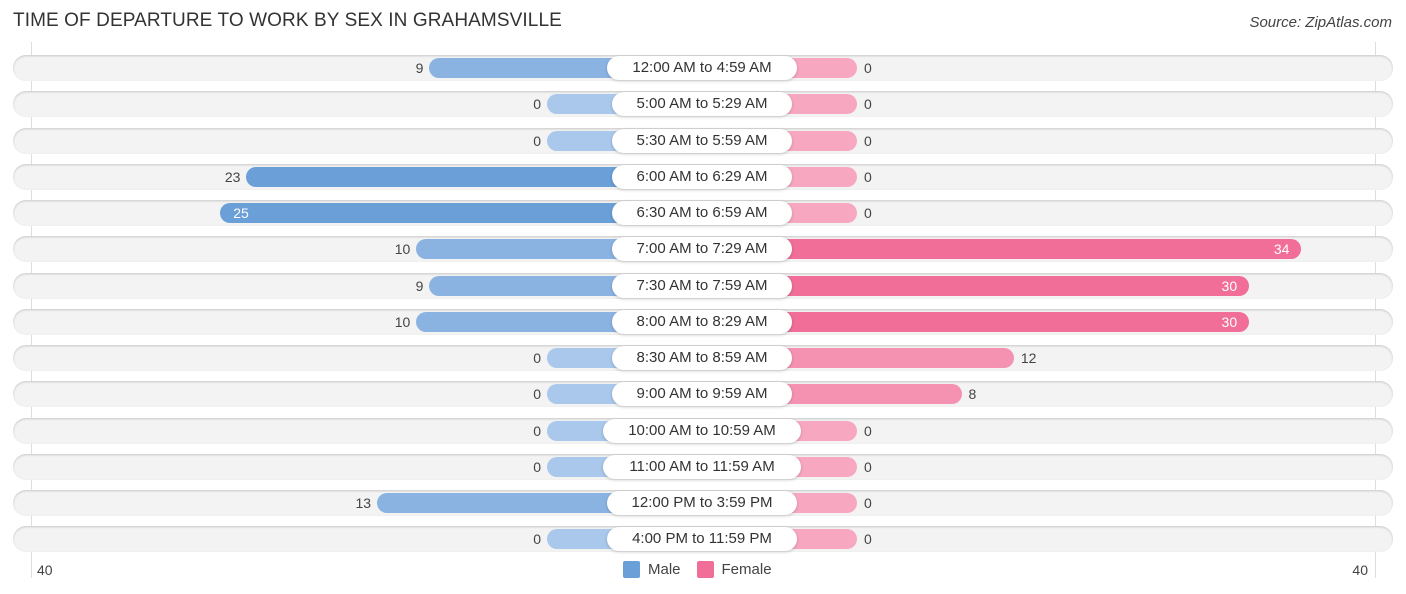 This screenshot has height=594, width=1406. What do you see at coordinates (702, 140) in the screenshot?
I see `category-label: 5:30 AM to 5:59 AM` at bounding box center [702, 140].